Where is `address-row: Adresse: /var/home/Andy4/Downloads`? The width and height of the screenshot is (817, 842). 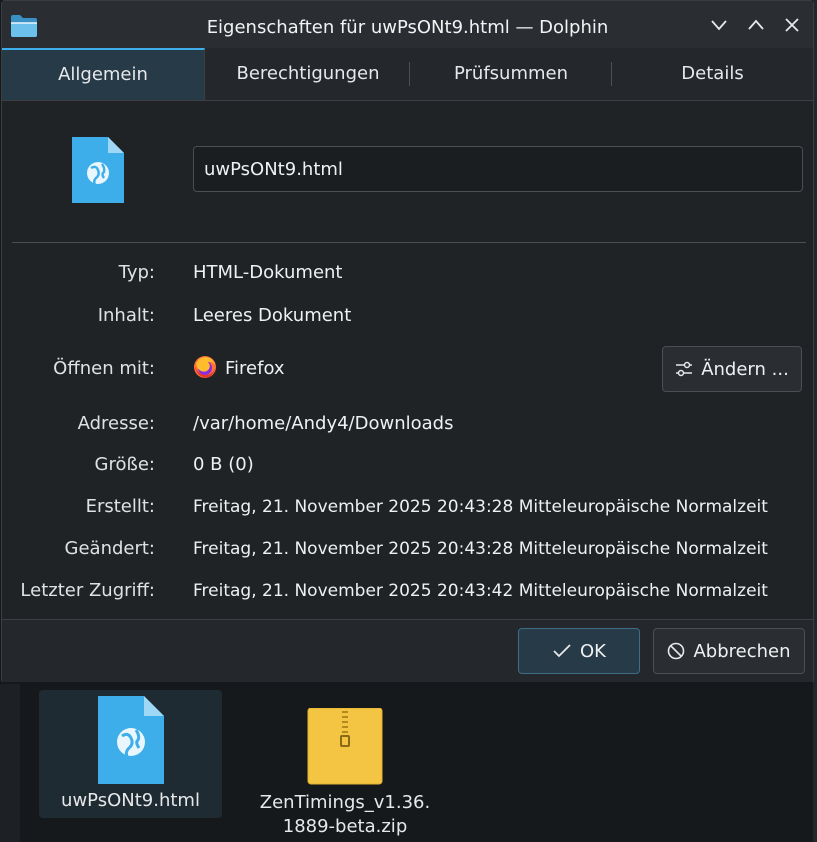
address-row: Adresse: /var/home/Andy4/Downloads is located at coordinates (407, 424).